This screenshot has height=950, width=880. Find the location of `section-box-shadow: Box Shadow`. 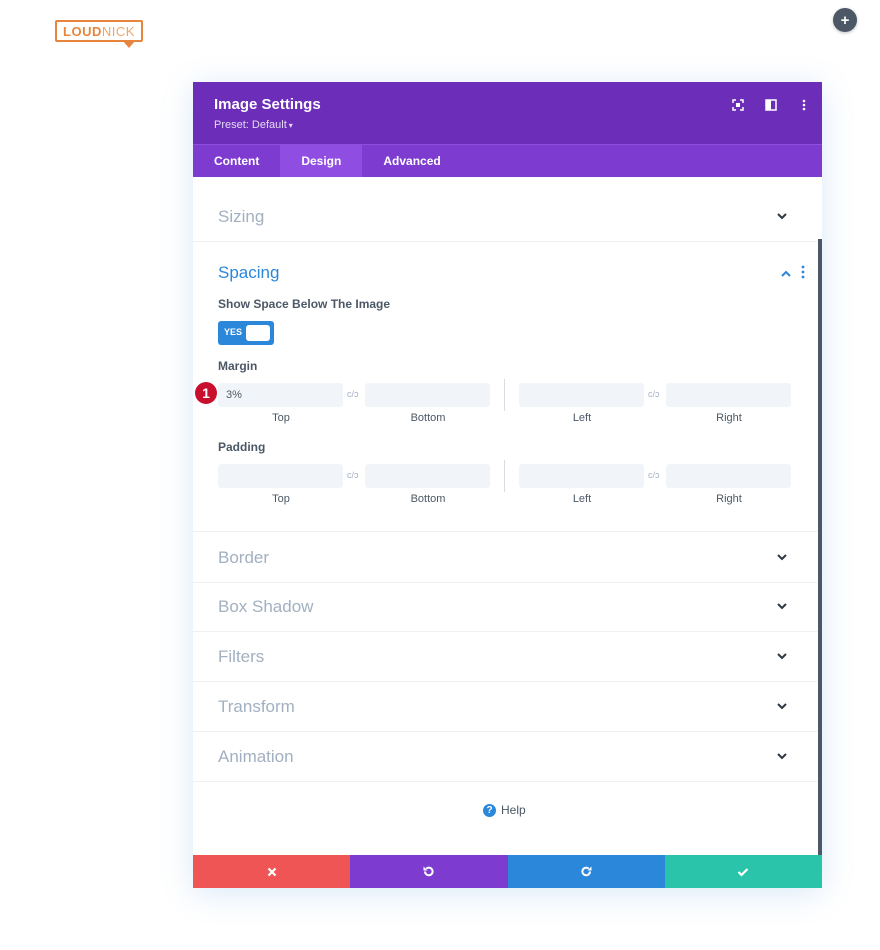

section-box-shadow: Box Shadow is located at coordinates (505, 606).